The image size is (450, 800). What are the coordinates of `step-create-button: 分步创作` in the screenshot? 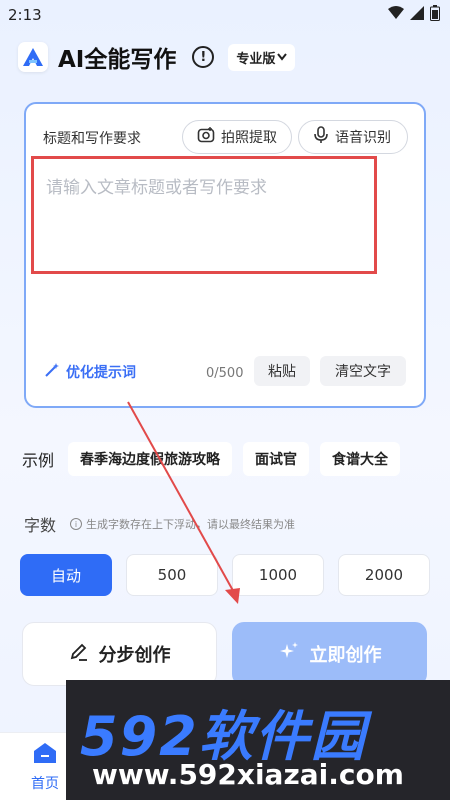 It's located at (119, 654).